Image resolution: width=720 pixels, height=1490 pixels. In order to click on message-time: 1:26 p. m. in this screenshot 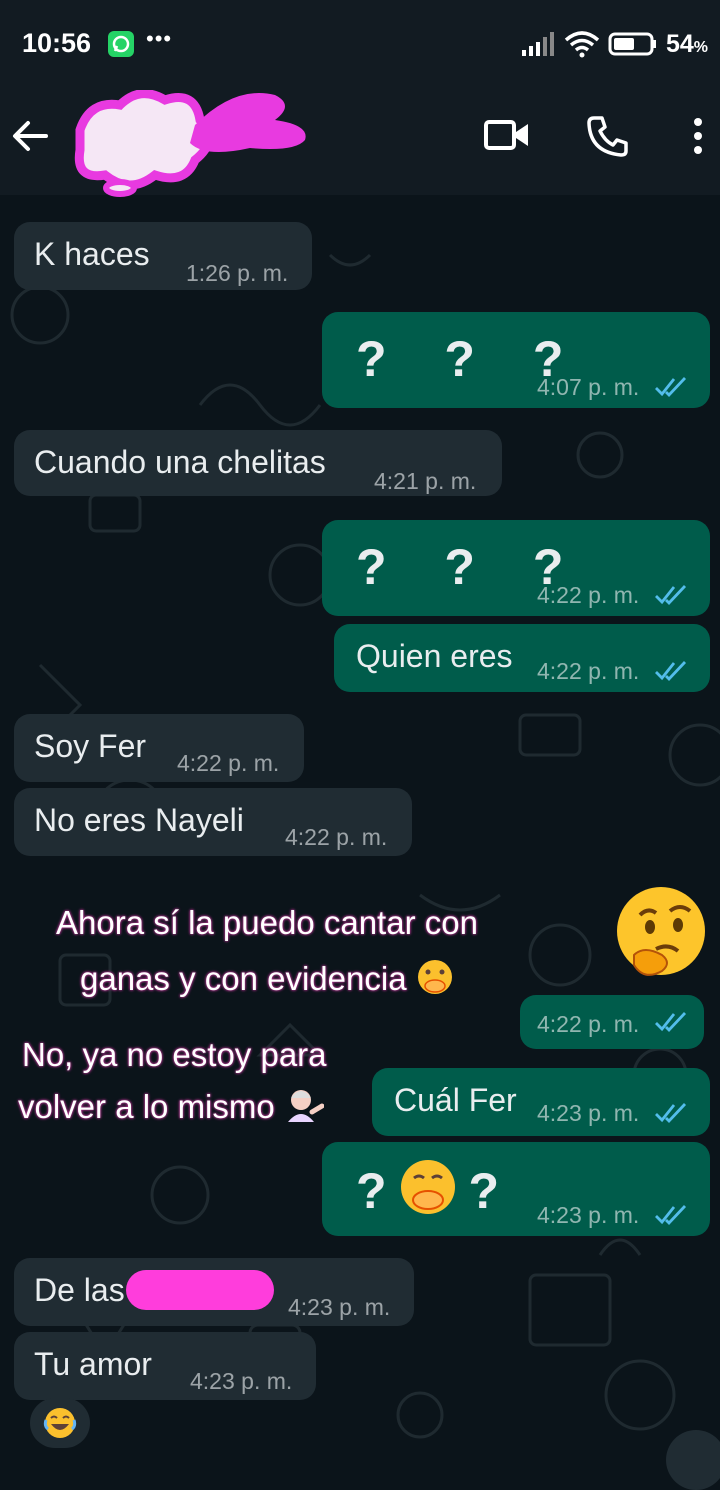, I will do `click(237, 273)`.